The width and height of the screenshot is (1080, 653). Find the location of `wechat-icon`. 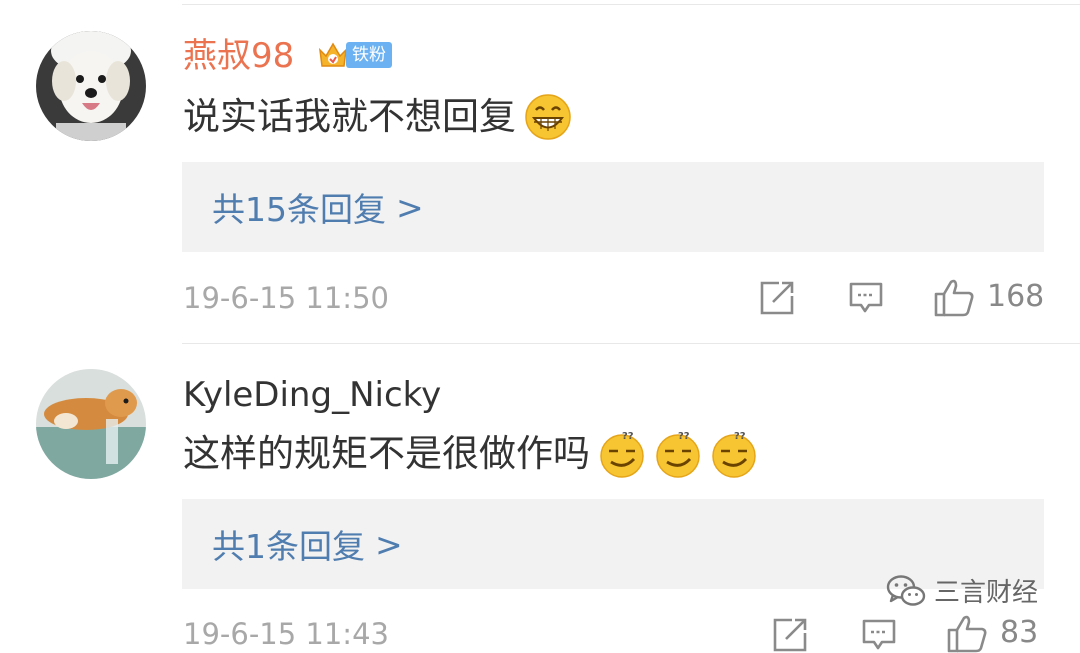

wechat-icon is located at coordinates (906, 590).